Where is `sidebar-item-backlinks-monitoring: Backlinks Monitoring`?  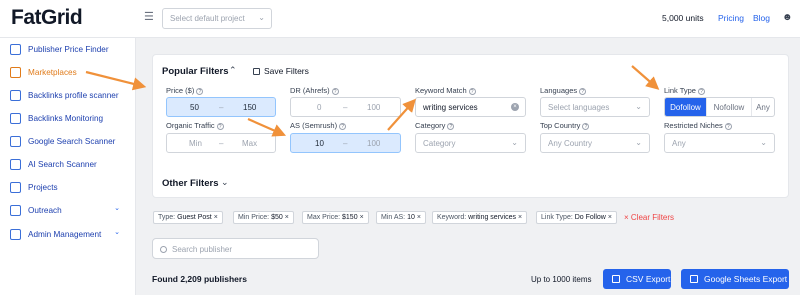 sidebar-item-backlinks-monitoring: Backlinks Monitoring is located at coordinates (70, 118).